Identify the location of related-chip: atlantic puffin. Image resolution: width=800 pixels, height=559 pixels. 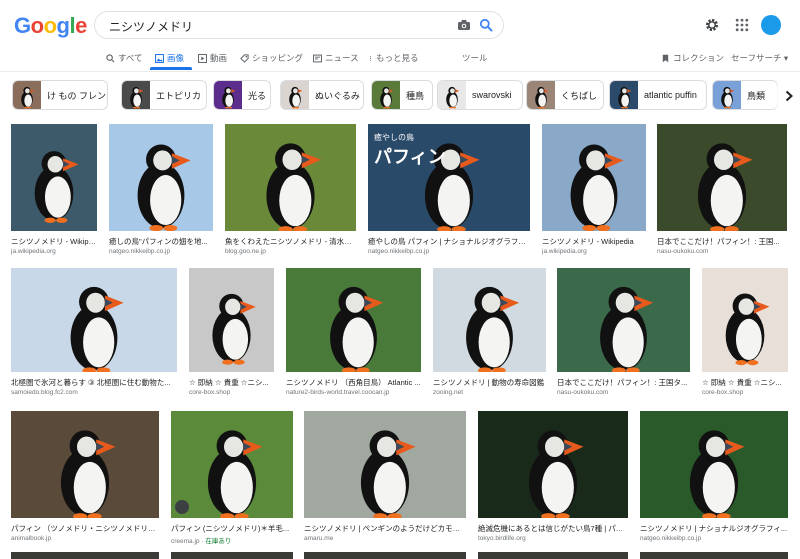
(658, 95).